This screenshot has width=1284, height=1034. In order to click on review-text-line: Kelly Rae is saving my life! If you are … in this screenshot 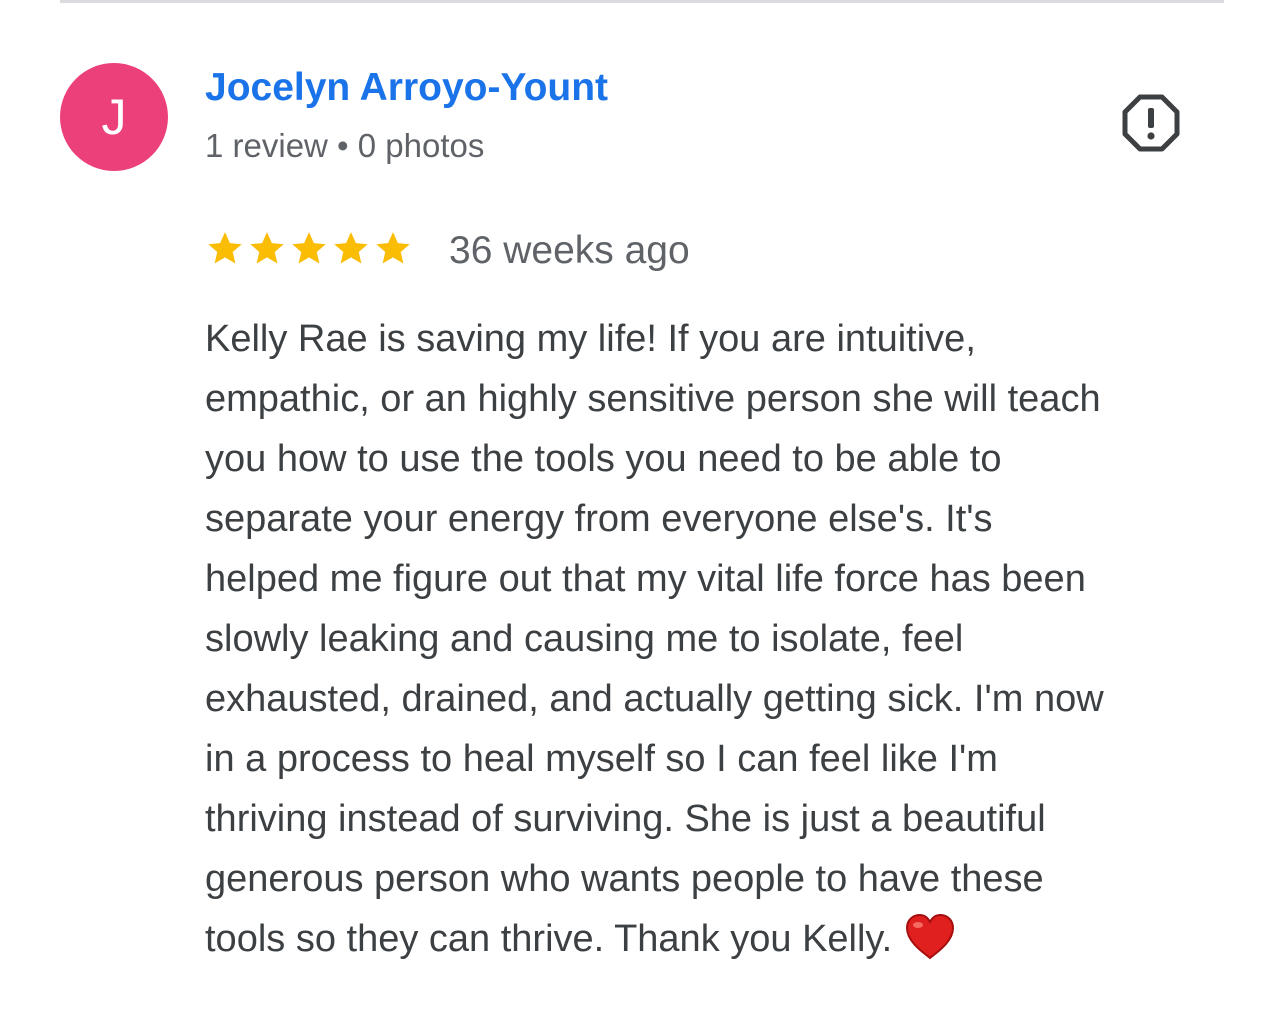, I will do `click(590, 339)`.